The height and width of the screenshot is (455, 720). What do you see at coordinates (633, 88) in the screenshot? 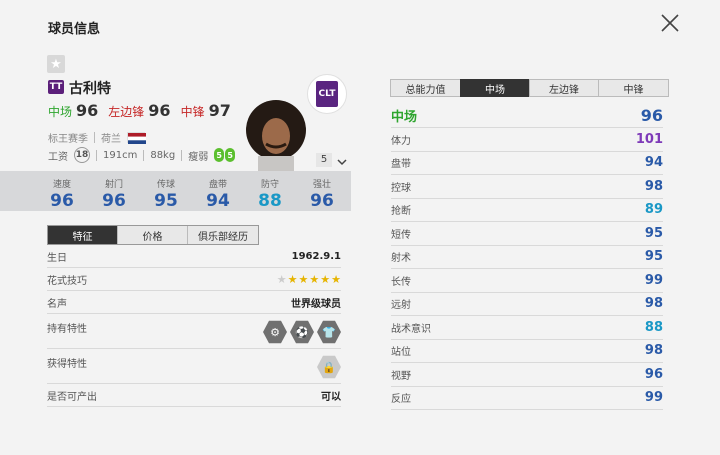
I see `tab-striker: 中锋` at bounding box center [633, 88].